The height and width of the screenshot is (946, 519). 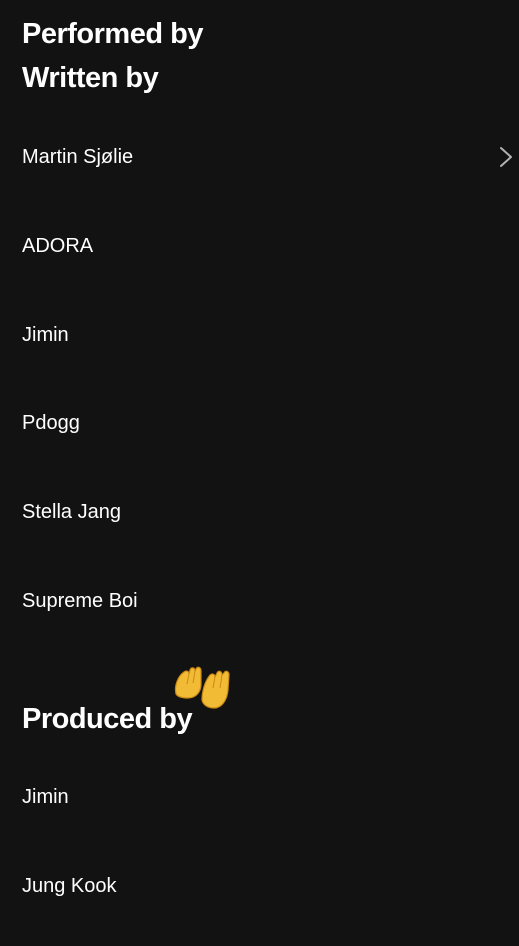 I want to click on credit-row-writer-6: Supreme Boi, so click(x=259, y=601).